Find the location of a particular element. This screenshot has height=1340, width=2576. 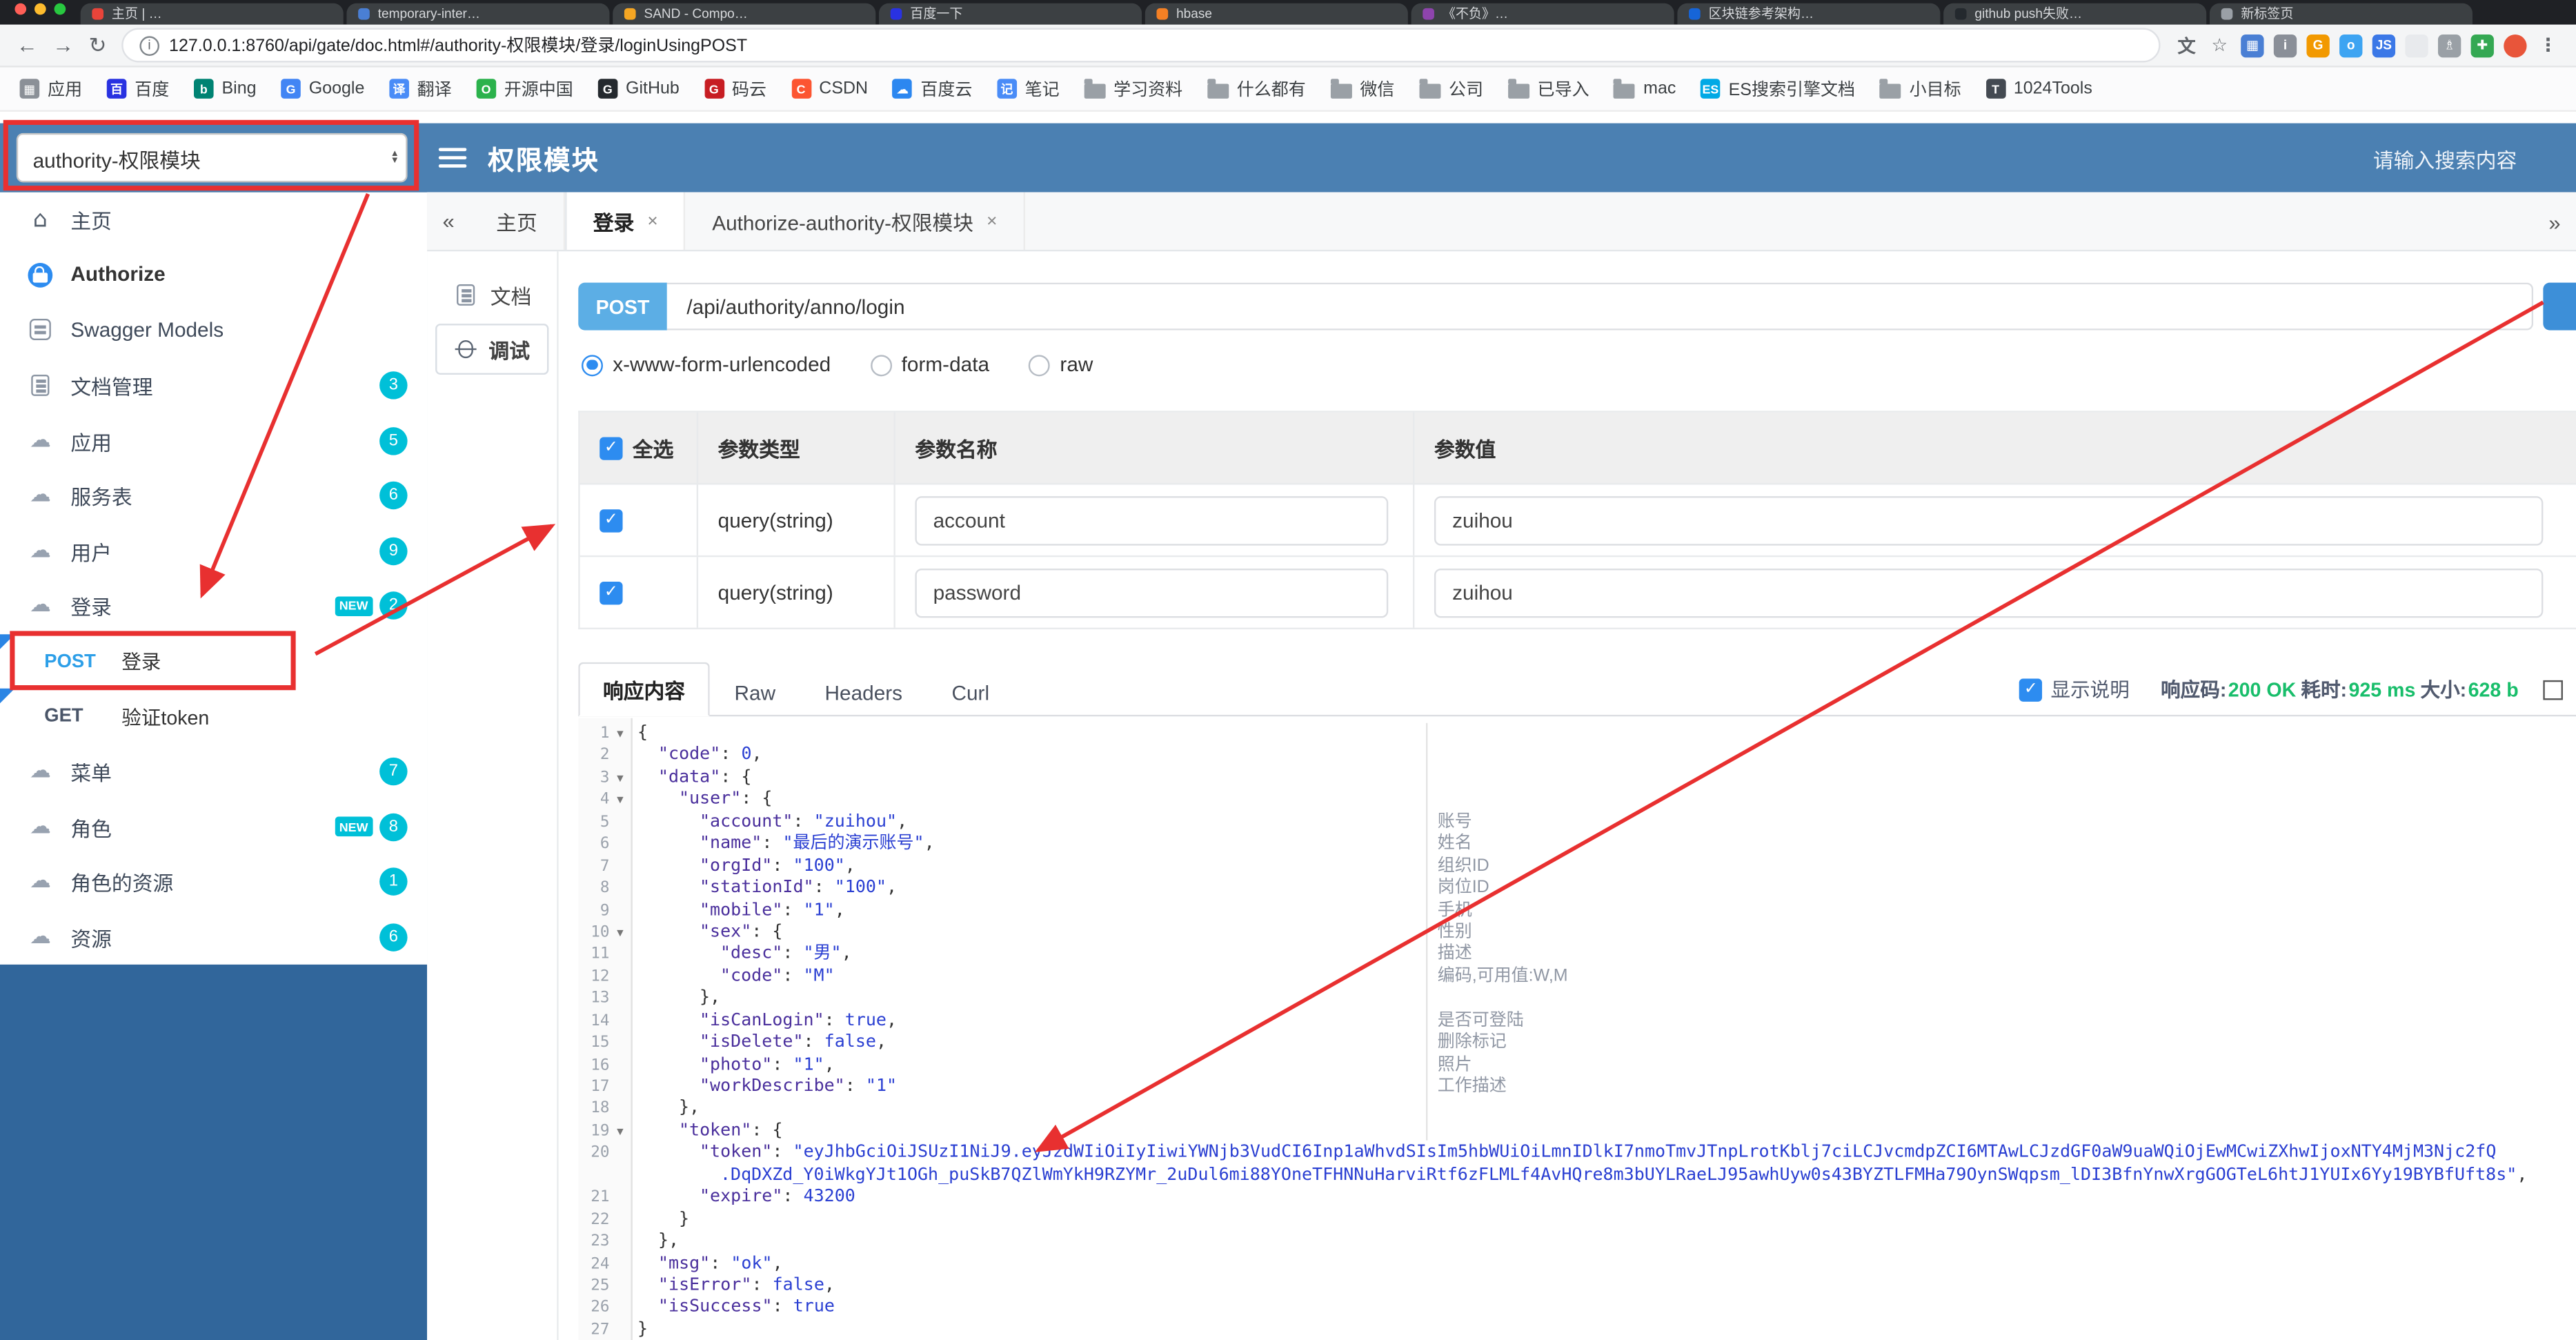

extension-icon-3: G is located at coordinates (2318, 45).